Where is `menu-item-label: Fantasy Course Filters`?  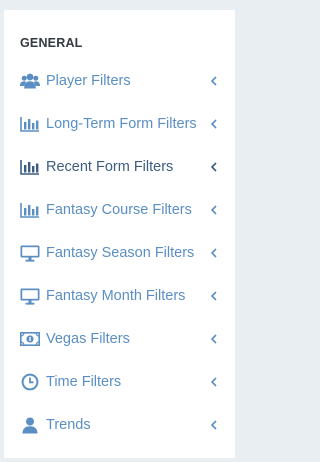
menu-item-label: Fantasy Course Filters is located at coordinates (119, 210).